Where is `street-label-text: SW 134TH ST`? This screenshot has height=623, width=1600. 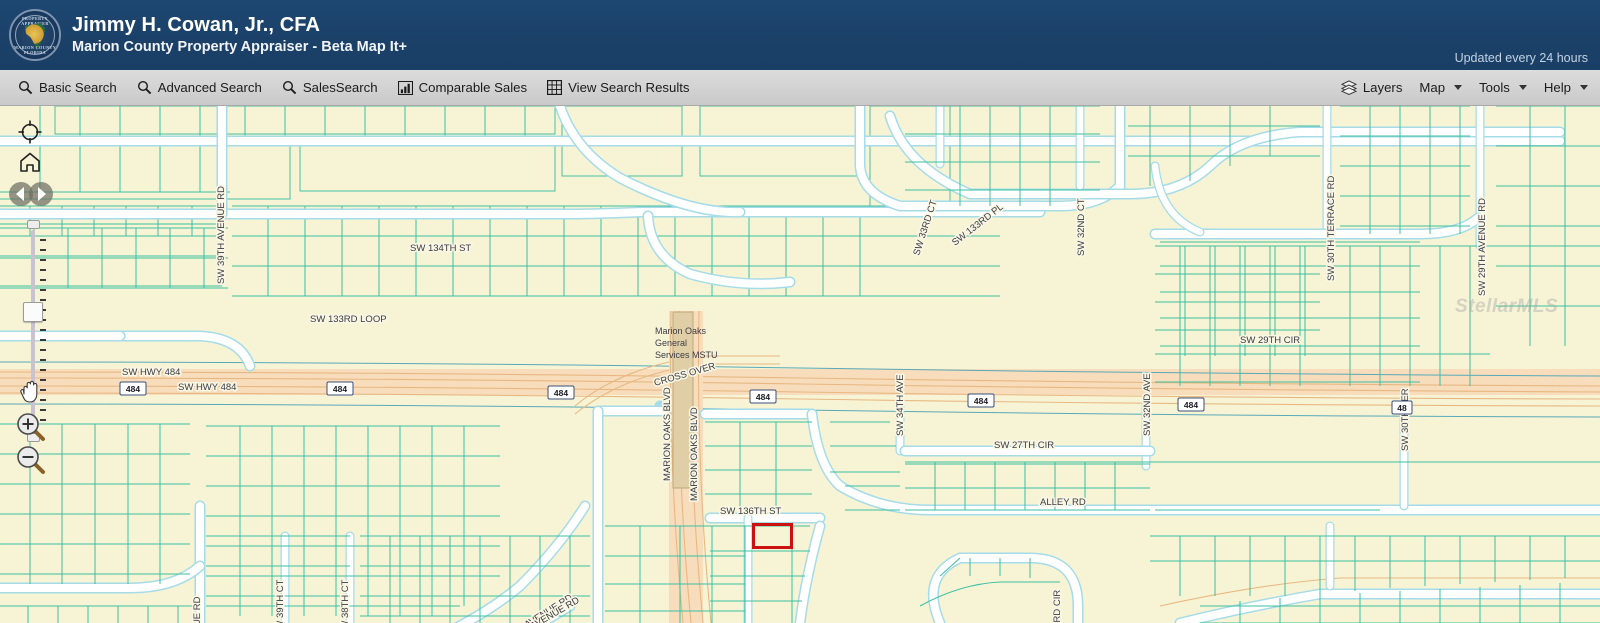
street-label-text: SW 134TH ST is located at coordinates (440, 248).